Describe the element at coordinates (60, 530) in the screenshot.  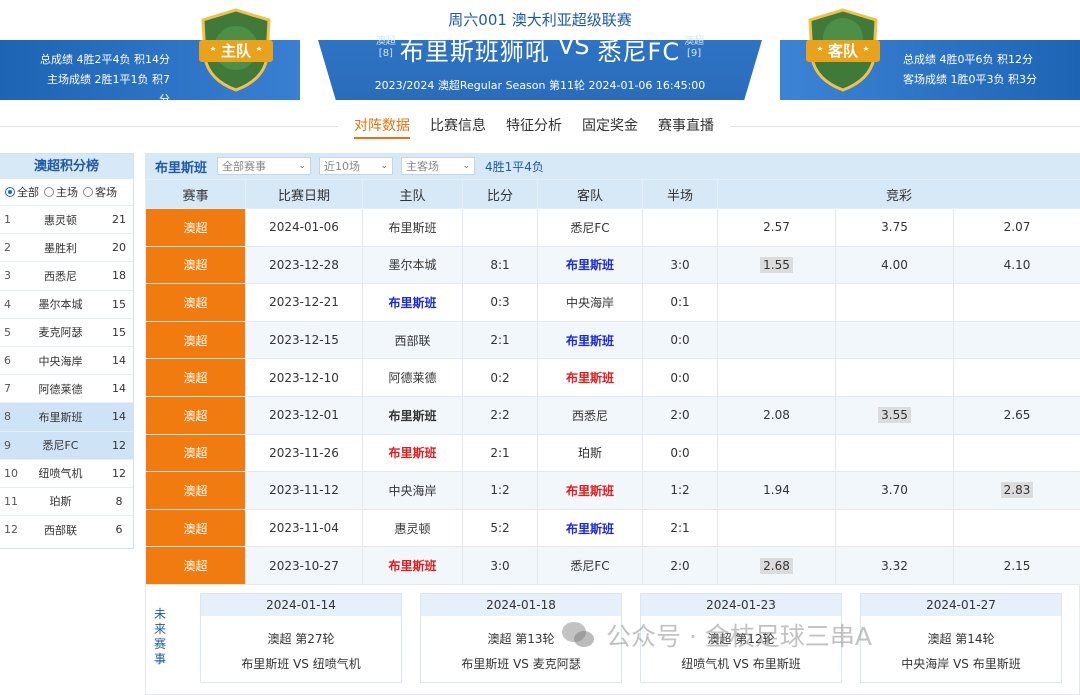
I see `standings-team: 西部联` at that location.